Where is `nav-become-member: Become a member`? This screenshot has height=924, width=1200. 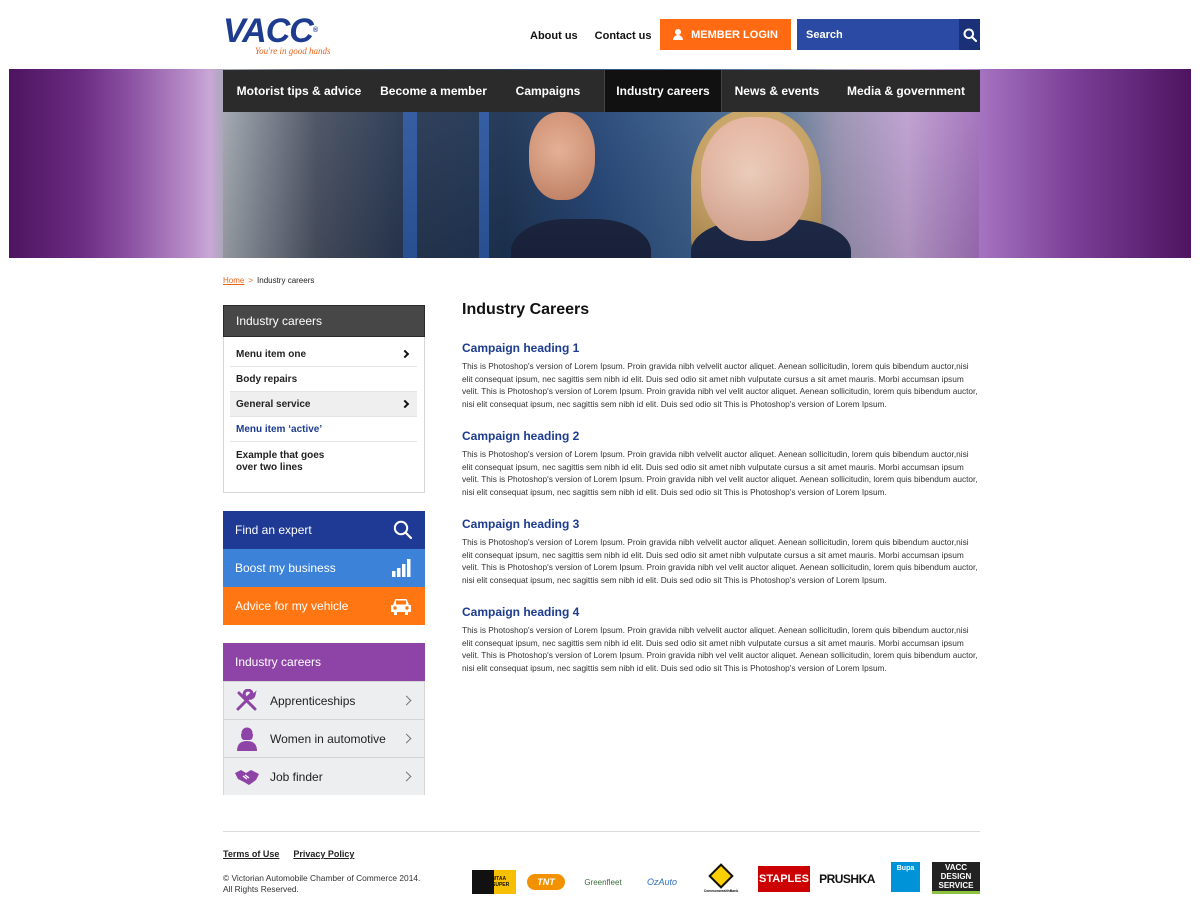 nav-become-member: Become a member is located at coordinates (433, 91).